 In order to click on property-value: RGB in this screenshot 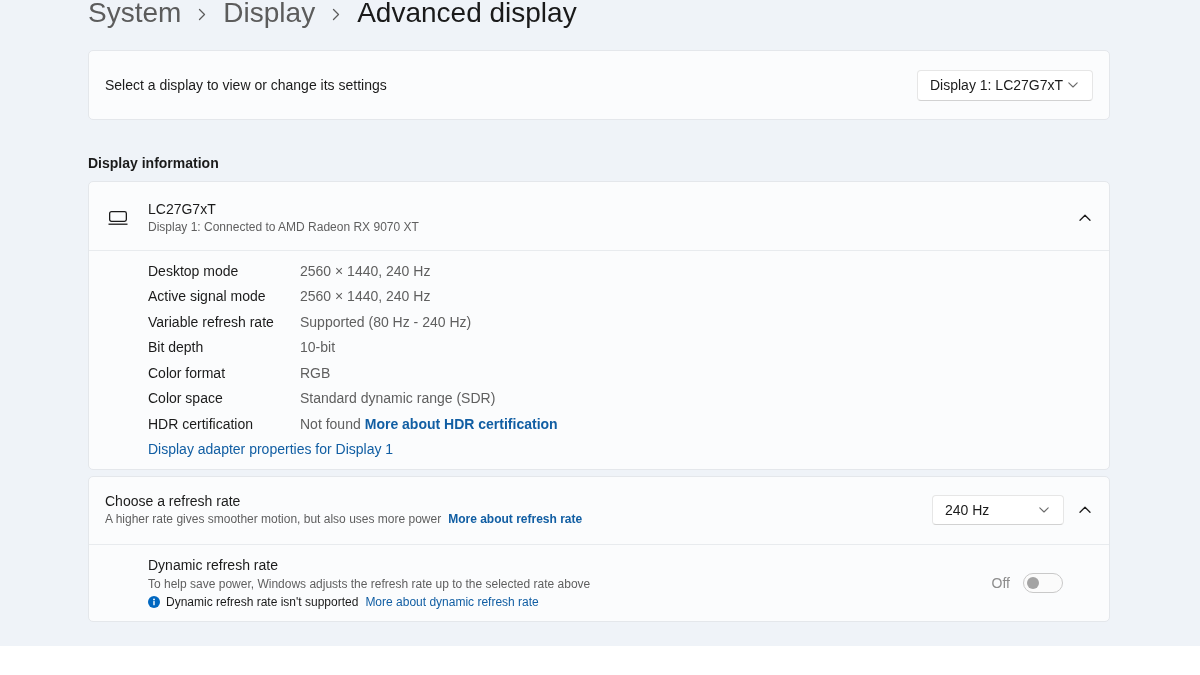, I will do `click(315, 372)`.